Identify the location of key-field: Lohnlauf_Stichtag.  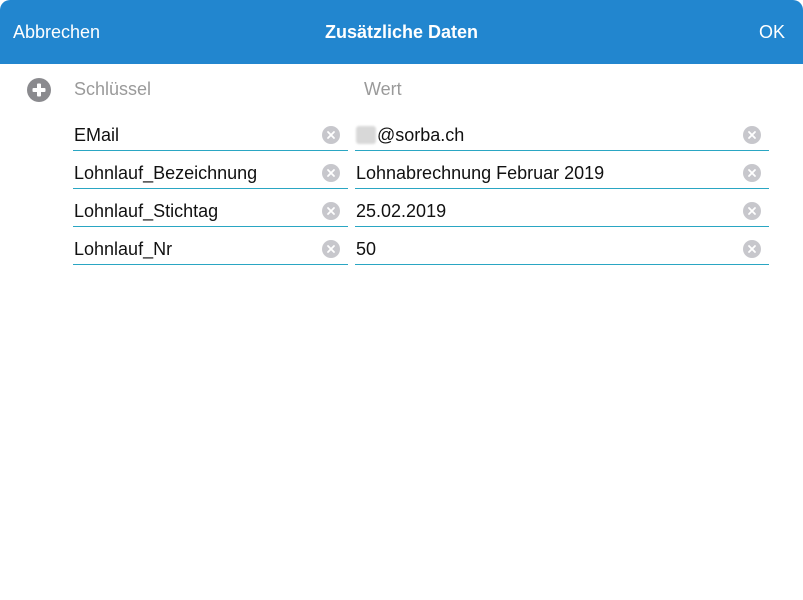
(210, 213).